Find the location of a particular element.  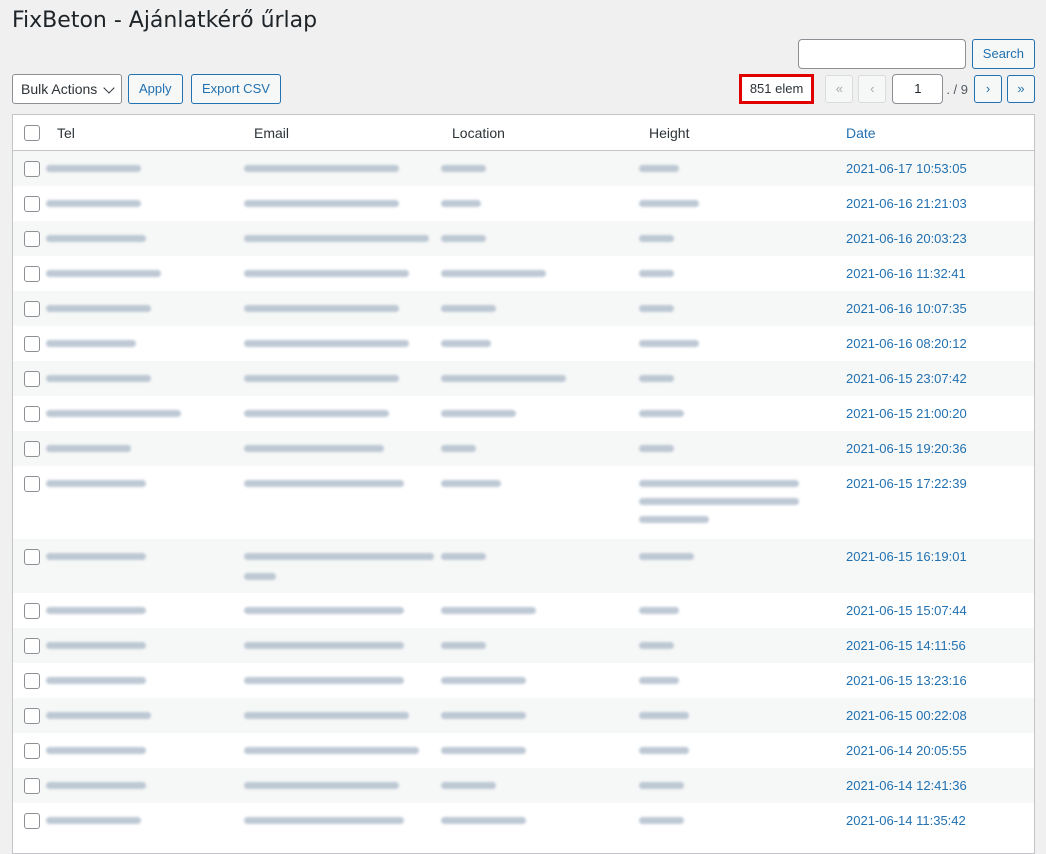

search-input is located at coordinates (881, 54).